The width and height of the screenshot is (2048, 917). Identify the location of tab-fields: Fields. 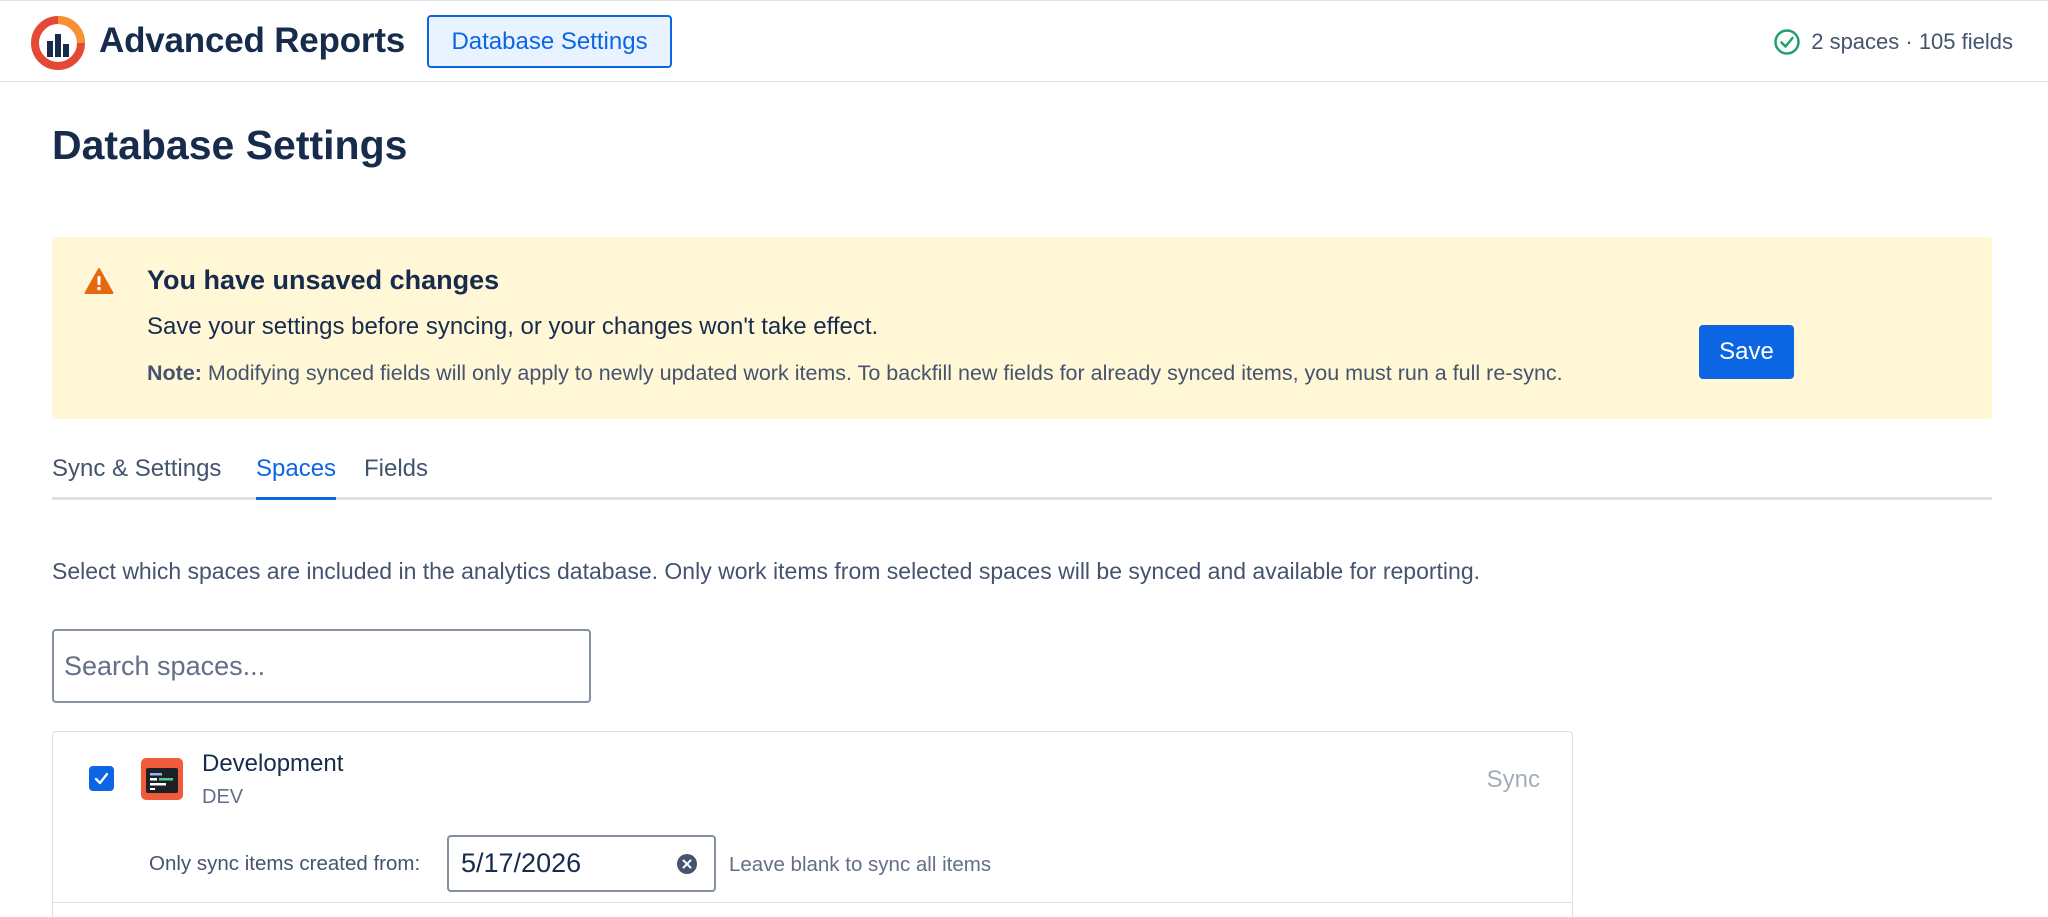
(396, 477).